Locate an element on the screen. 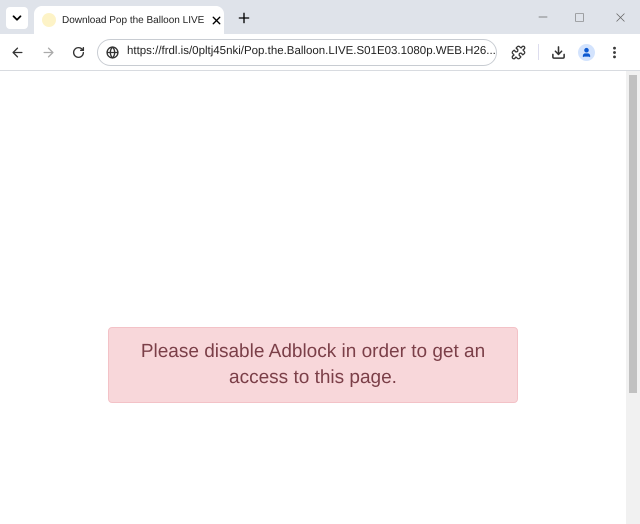 Image resolution: width=640 pixels, height=524 pixels. download-icon is located at coordinates (558, 52).